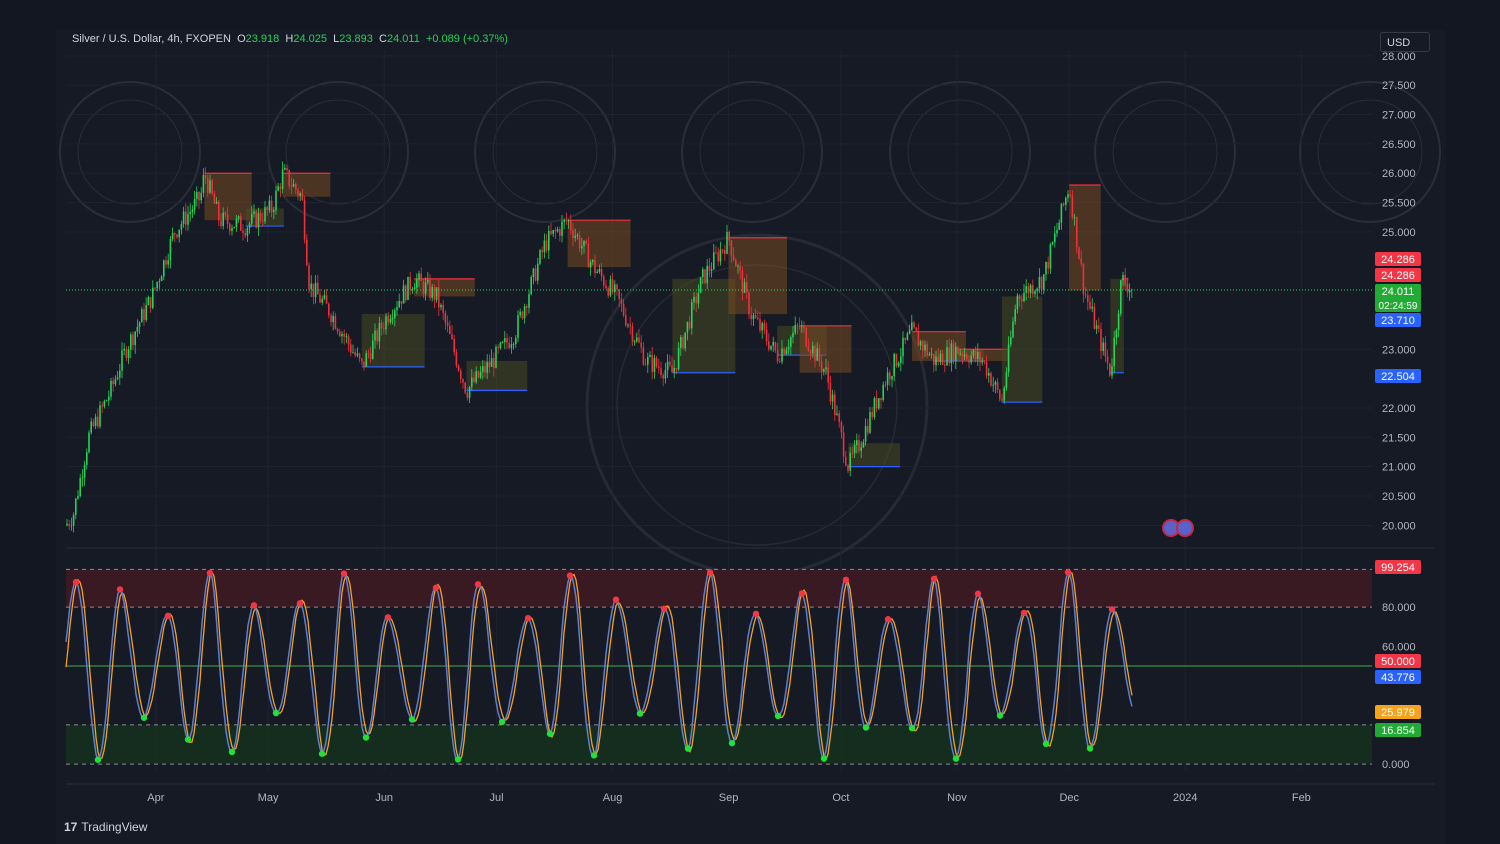  What do you see at coordinates (1399, 526) in the screenshot?
I see `price-tick-label: 20.000` at bounding box center [1399, 526].